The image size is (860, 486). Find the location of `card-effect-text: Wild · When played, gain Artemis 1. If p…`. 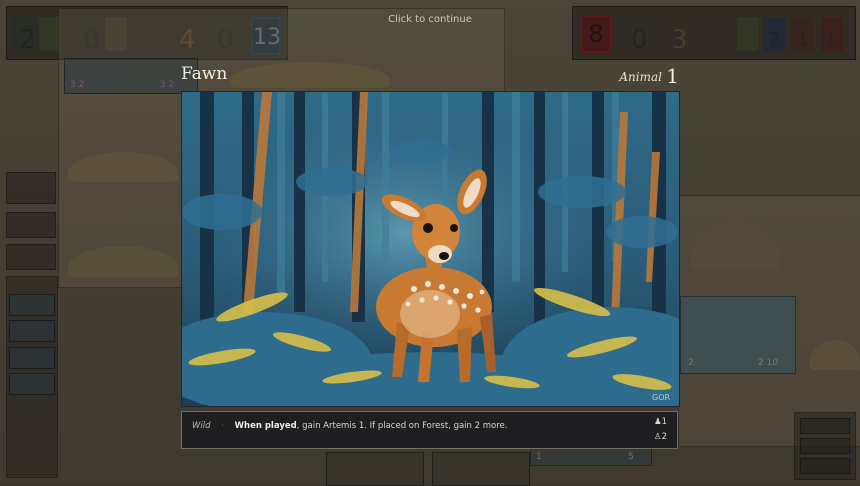

card-effect-text: Wild · When played, gain Artemis 1. If p… is located at coordinates (350, 426).